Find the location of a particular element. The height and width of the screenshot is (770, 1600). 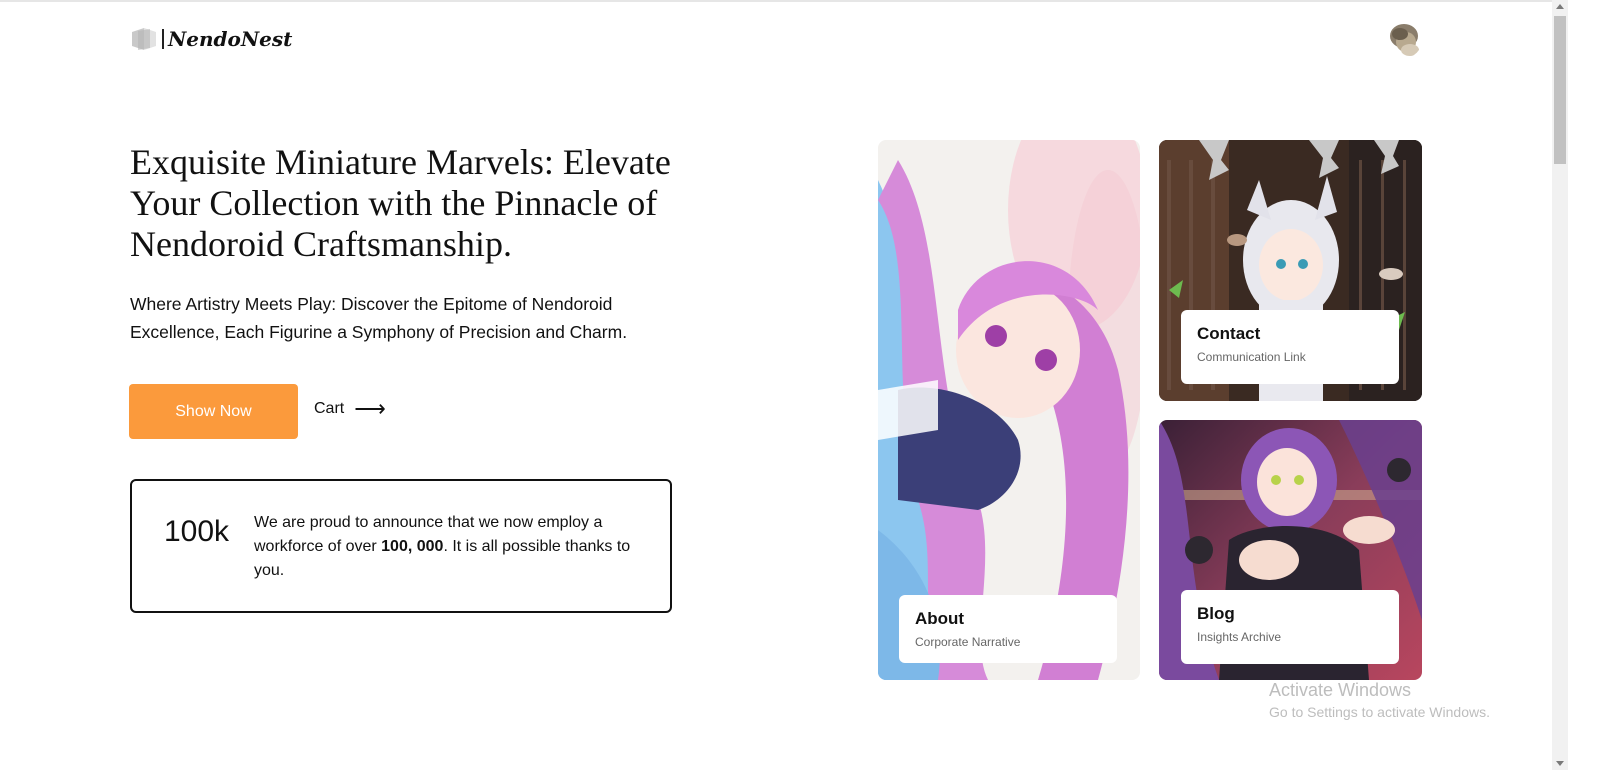

avatar-image is located at coordinates (1404, 40).